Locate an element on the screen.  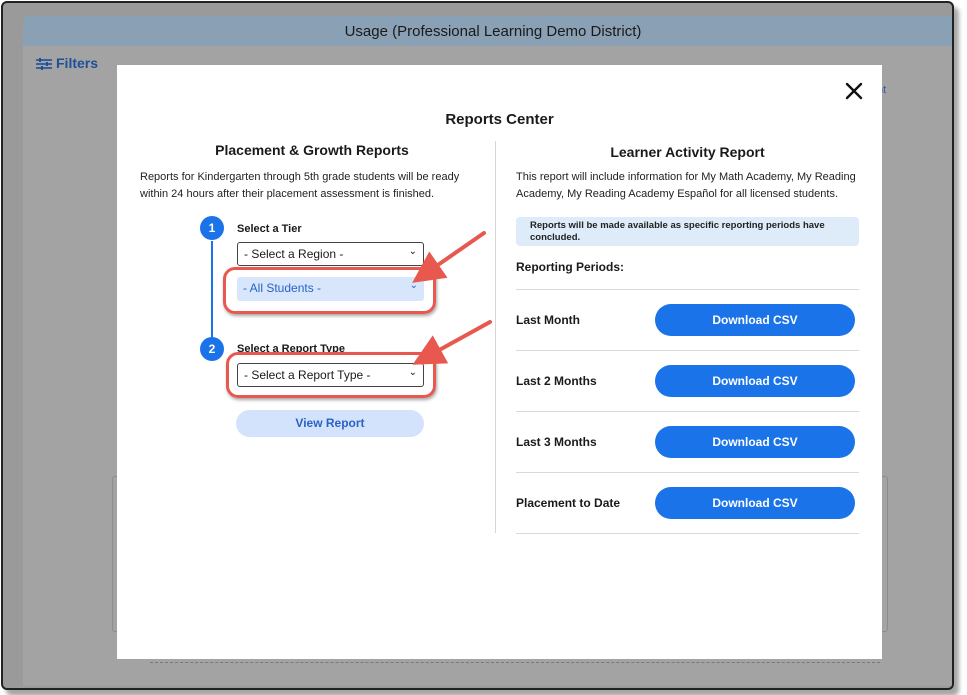
arrow-to-students is located at coordinates (449, 257).